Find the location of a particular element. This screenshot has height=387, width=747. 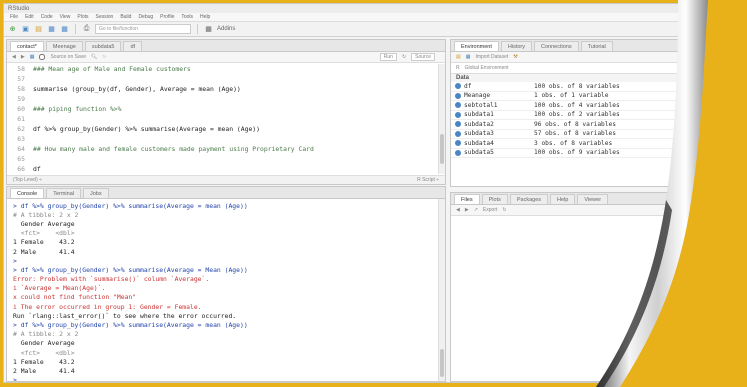

new-project-icon: ▣ is located at coordinates (25, 29).